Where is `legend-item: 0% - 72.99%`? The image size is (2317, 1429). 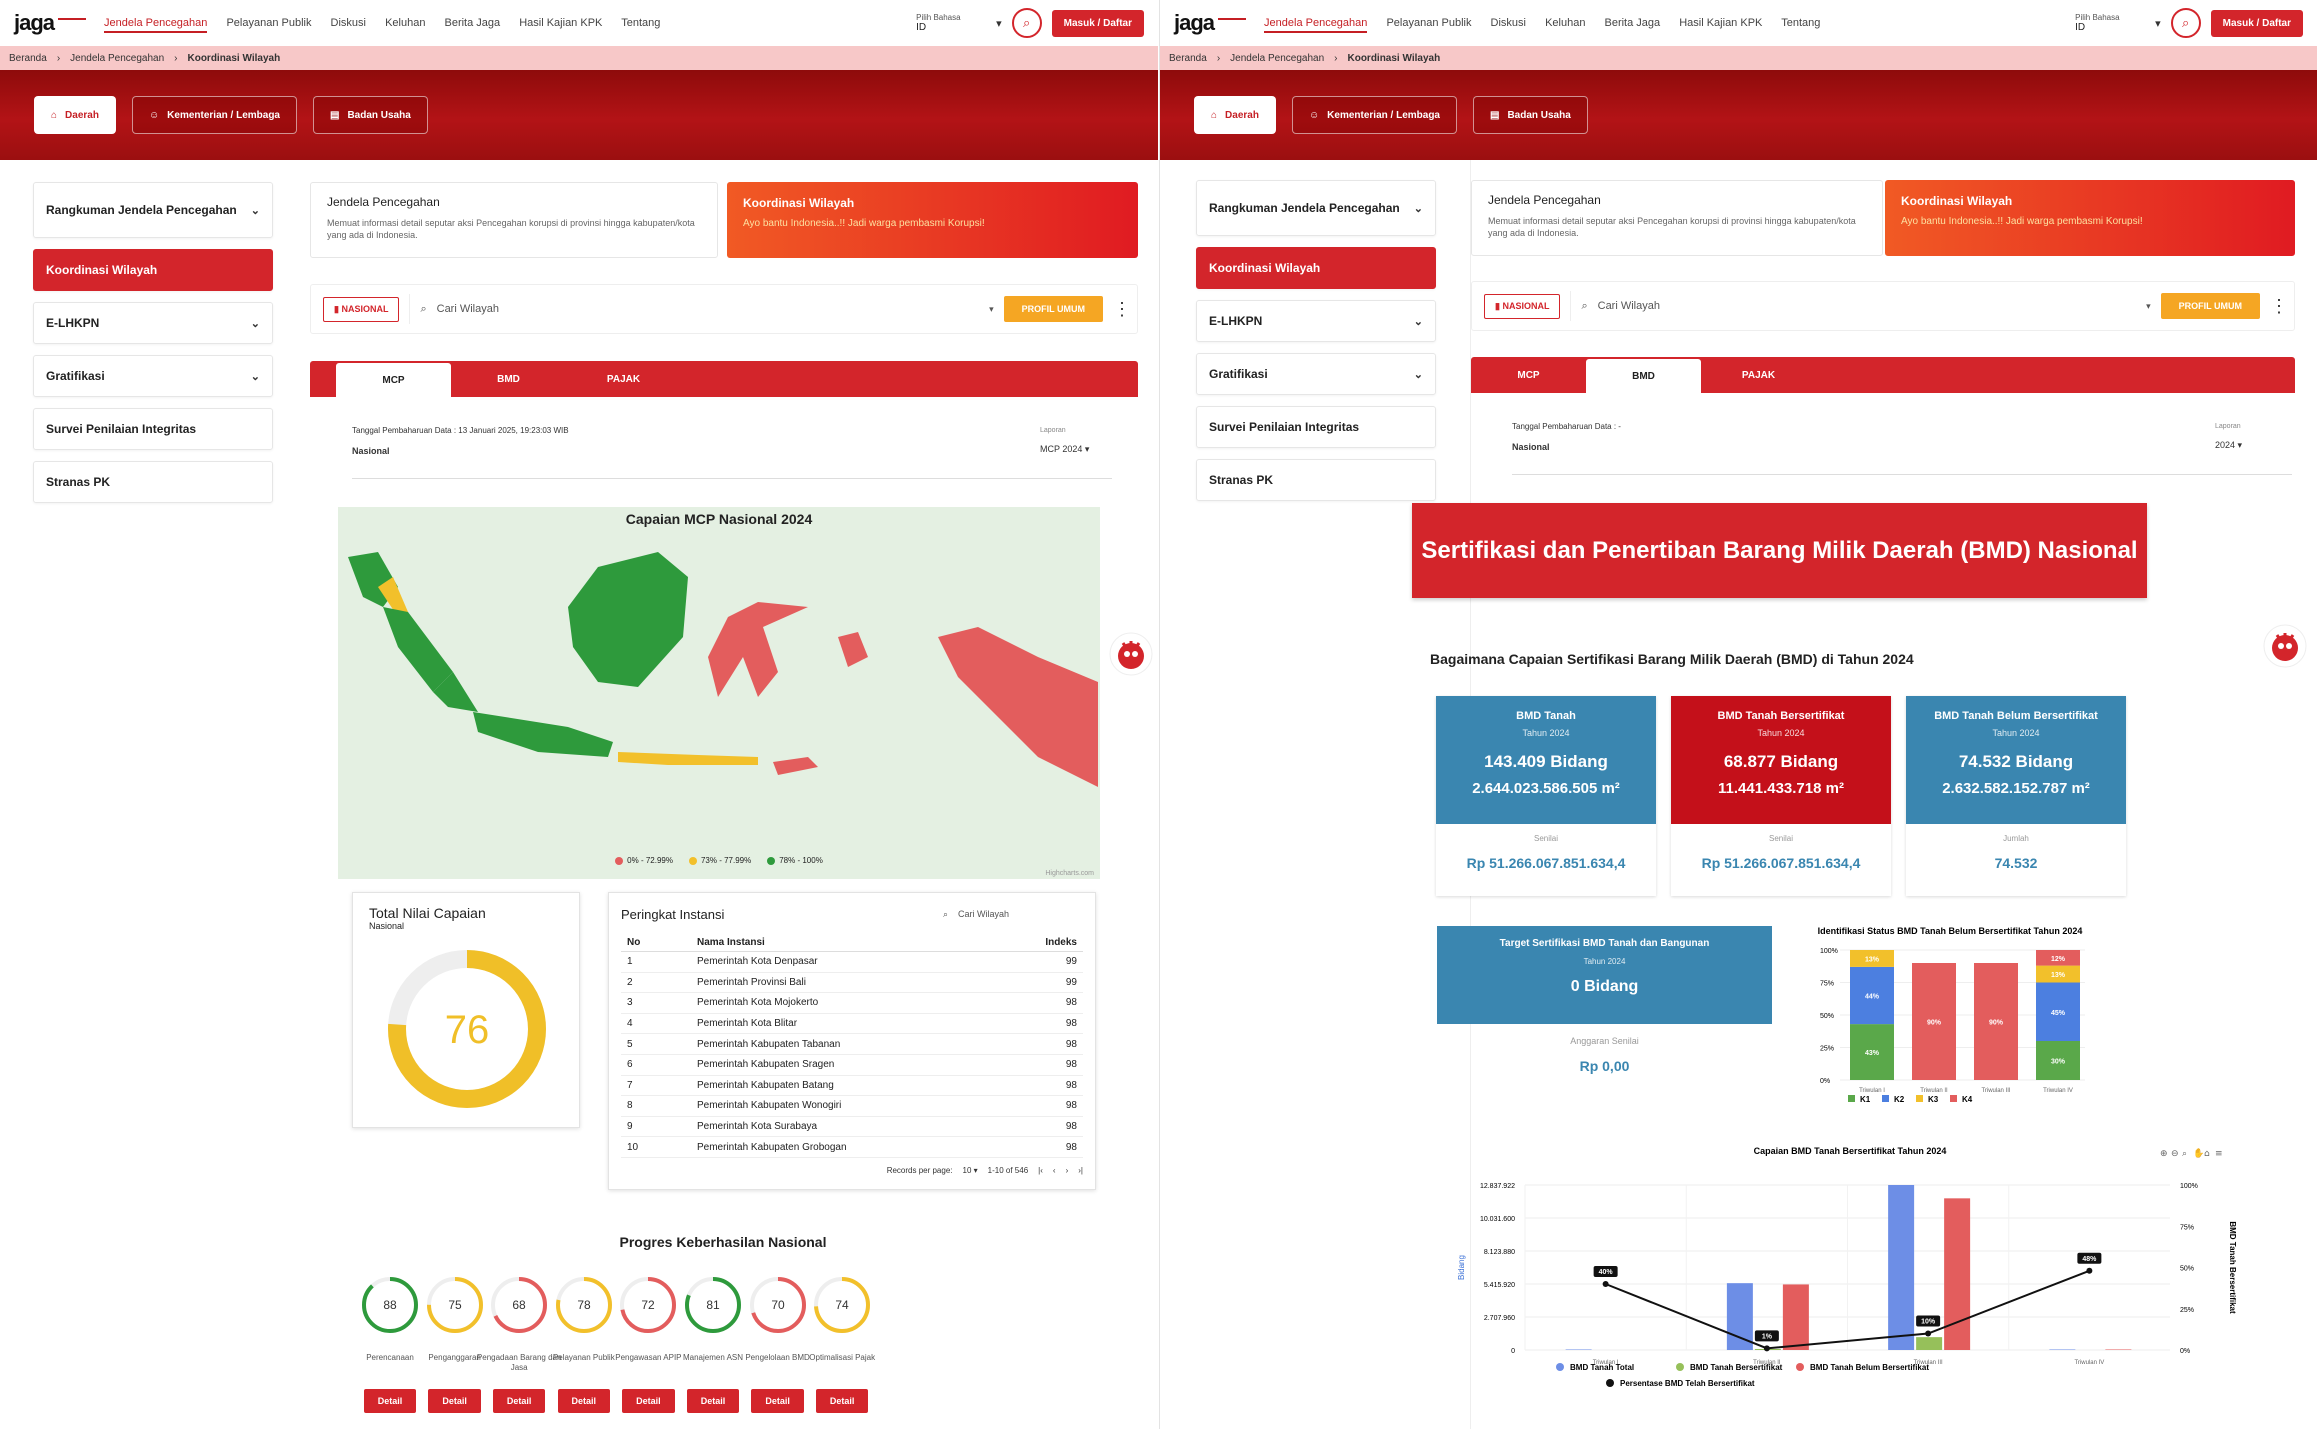
legend-item: 0% - 72.99% is located at coordinates (644, 860).